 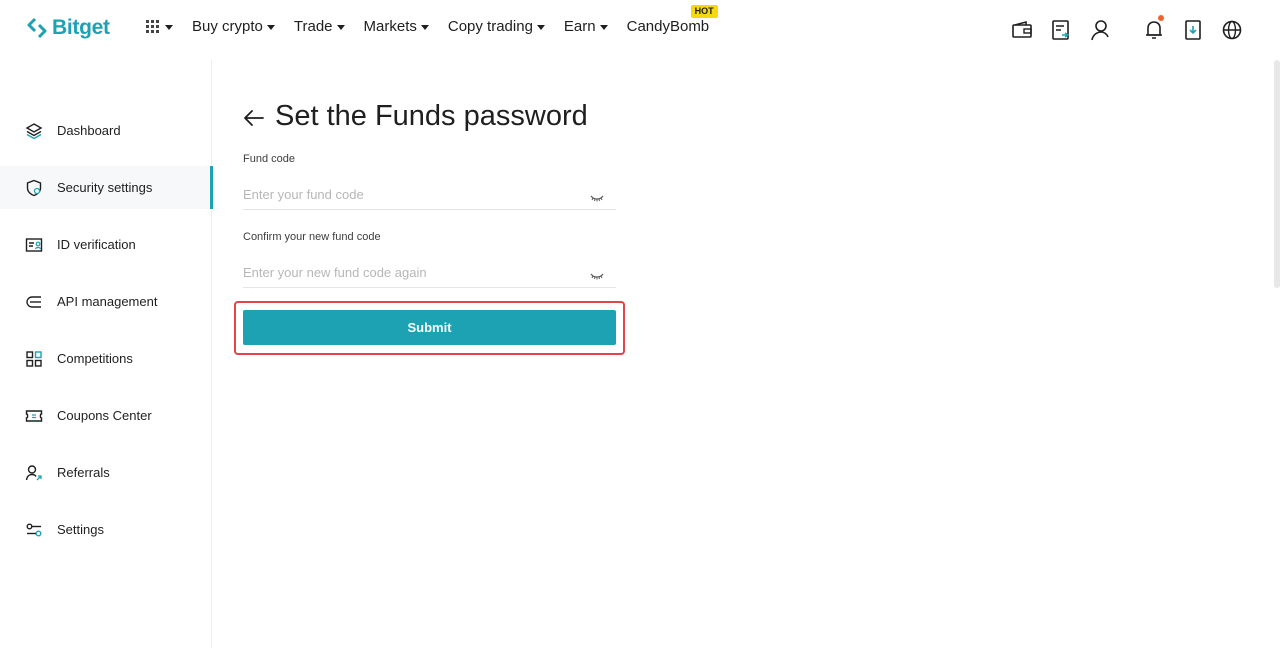 What do you see at coordinates (96, 244) in the screenshot?
I see `sidebar-item-label: ID verification` at bounding box center [96, 244].